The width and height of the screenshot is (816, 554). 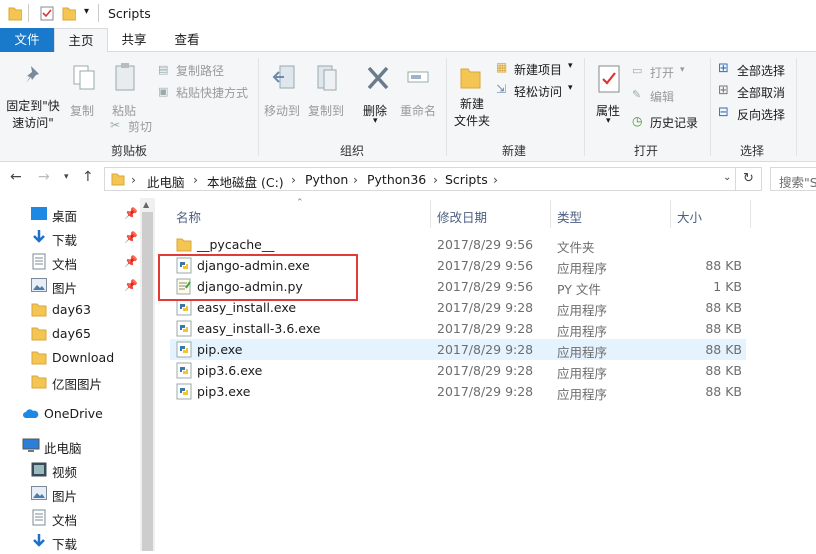 I want to click on paste-shortcut-button: ▣ 粘贴快捷方式, so click(x=208, y=92).